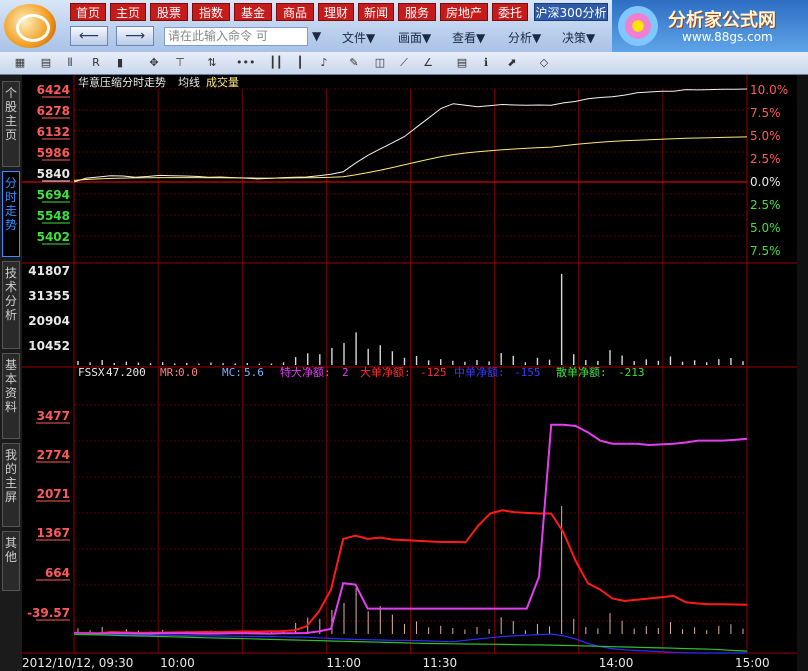 This screenshot has width=808, height=671. Describe the element at coordinates (336, 12) in the screenshot. I see `nav-button-6: 理财` at that location.